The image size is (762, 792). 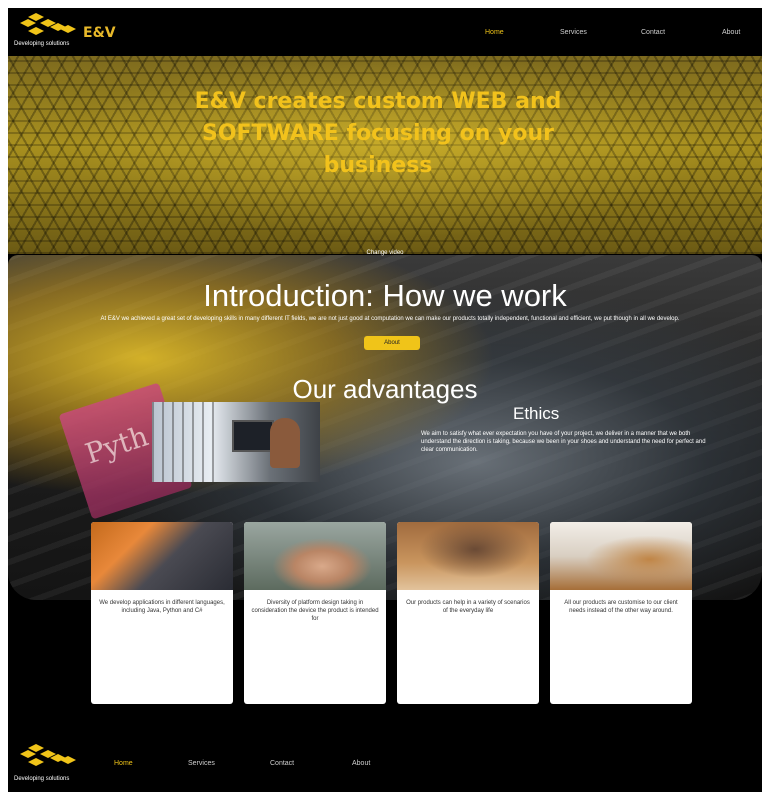 What do you see at coordinates (361, 763) in the screenshot?
I see `footer-about-link: About` at bounding box center [361, 763].